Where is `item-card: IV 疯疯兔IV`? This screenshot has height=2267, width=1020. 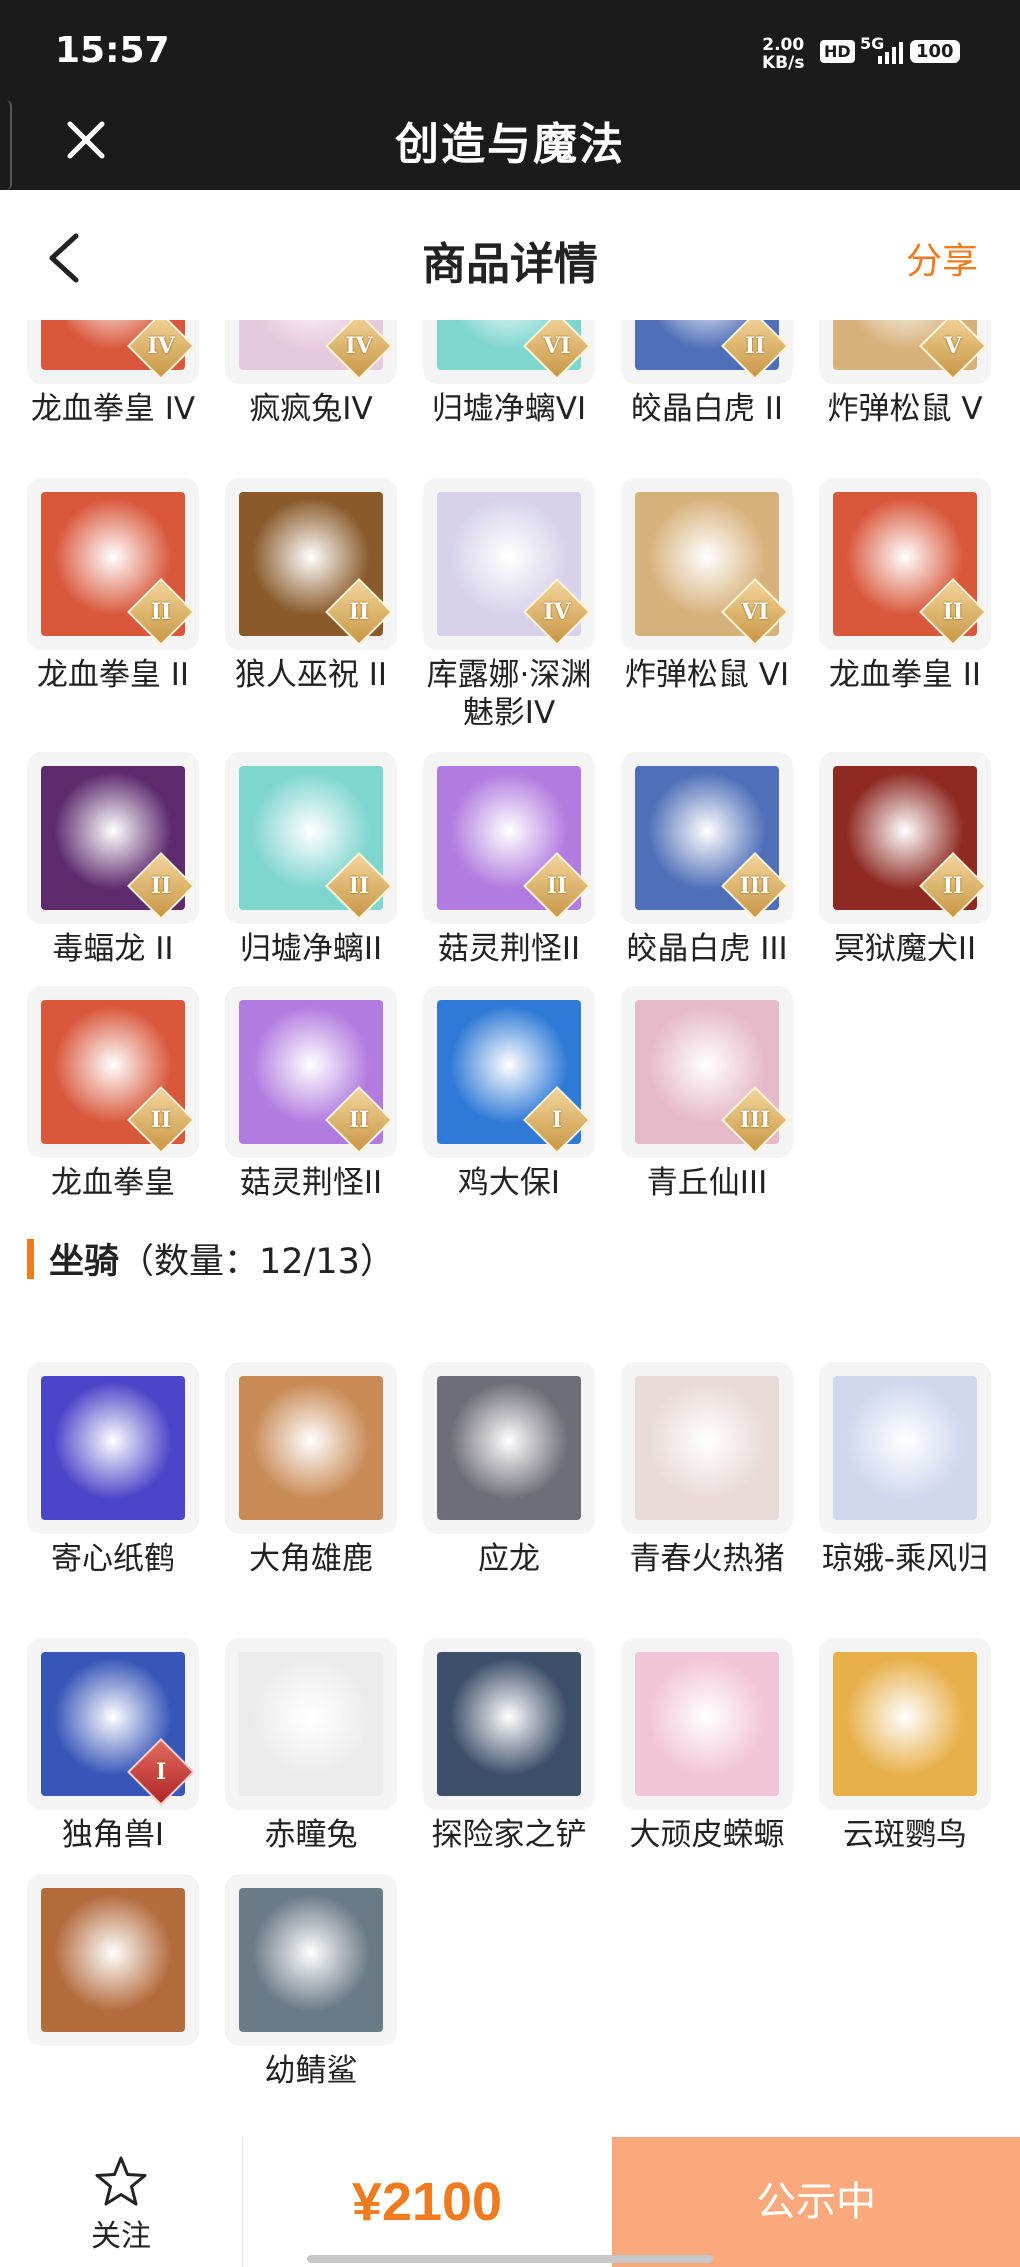 item-card: IV 疯疯兔IV is located at coordinates (311, 374).